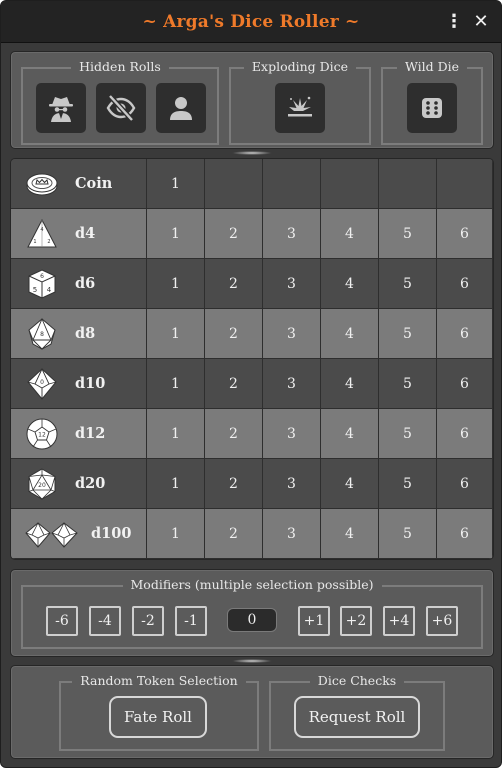 Image resolution: width=502 pixels, height=768 pixels. Describe the element at coordinates (62, 621) in the screenshot. I see `modifier-minus-6-button: -6` at that location.